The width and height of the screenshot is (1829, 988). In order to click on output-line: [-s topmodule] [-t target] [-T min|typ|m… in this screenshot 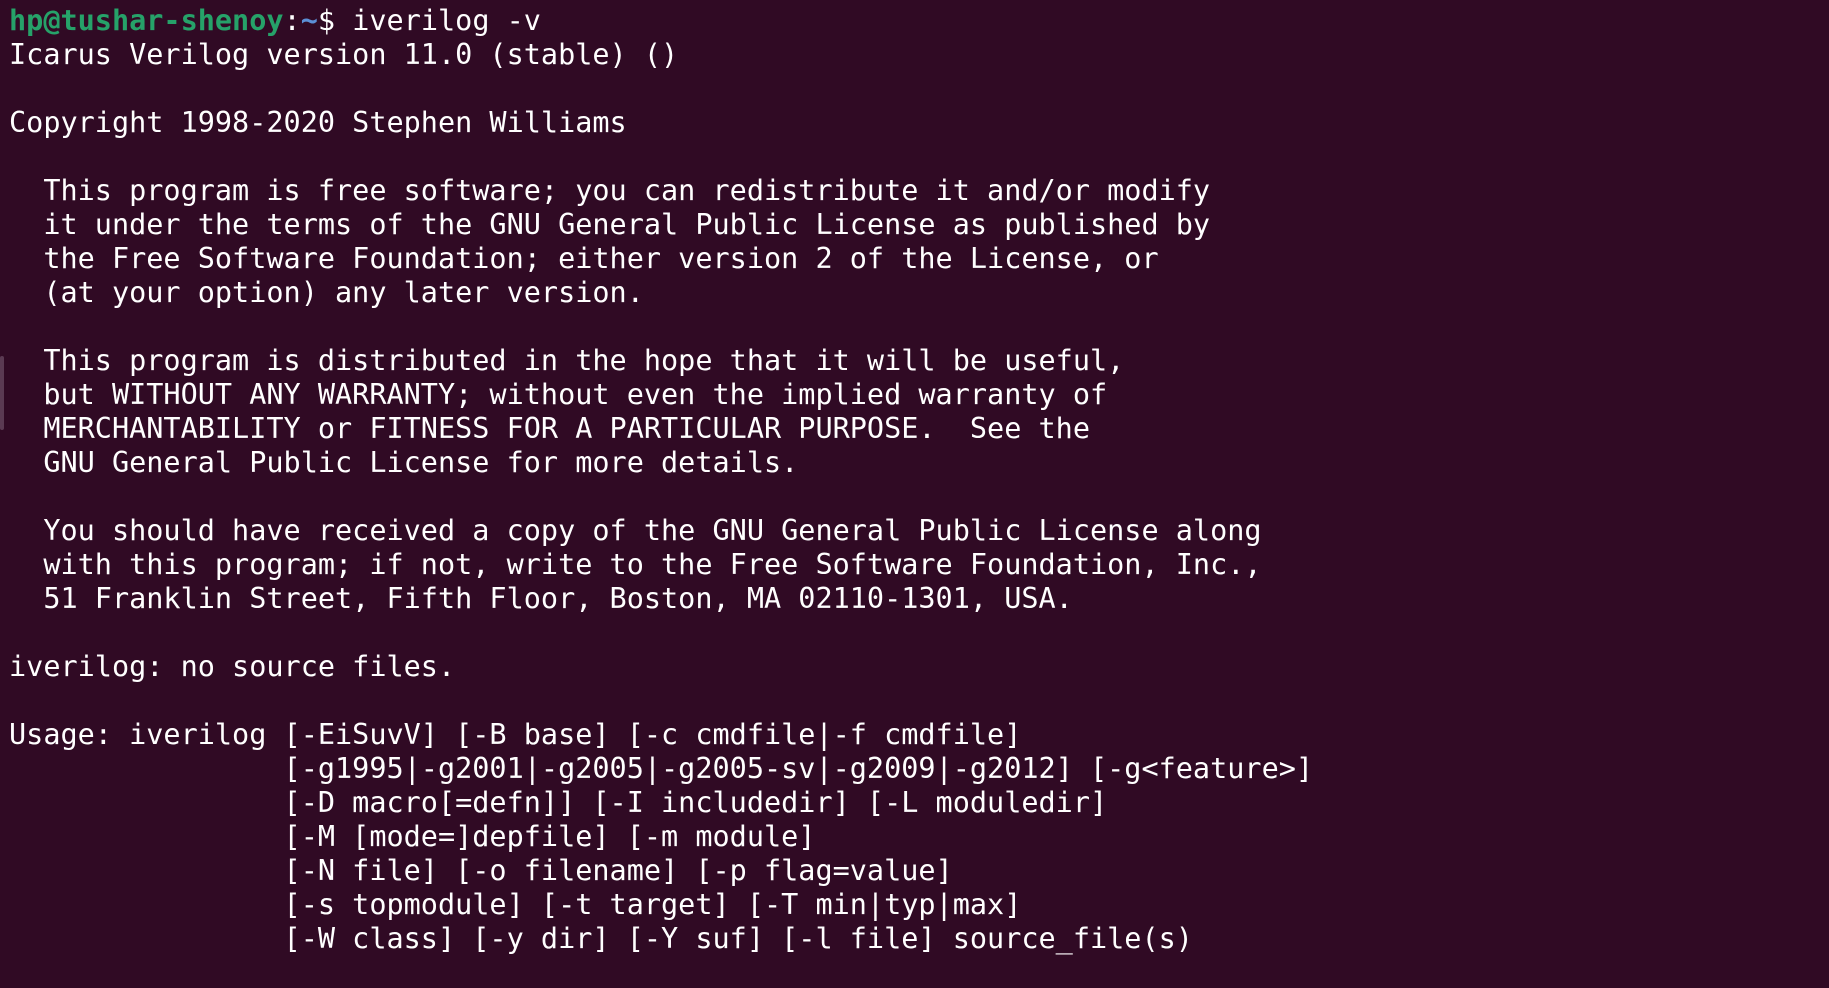, I will do `click(515, 904)`.